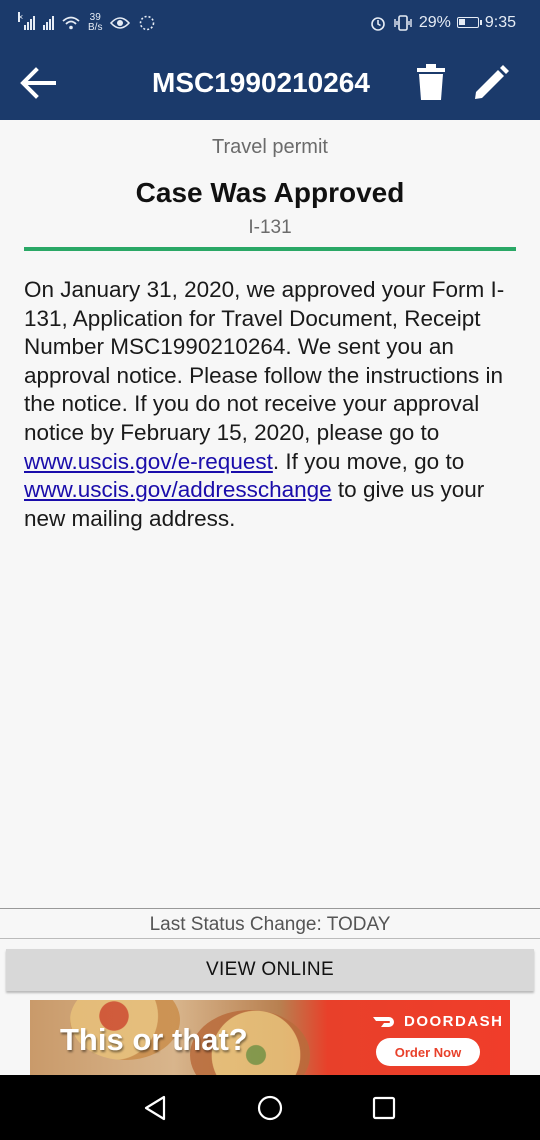 This screenshot has width=540, height=1140. Describe the element at coordinates (469, 22) in the screenshot. I see `battery-icon` at that location.